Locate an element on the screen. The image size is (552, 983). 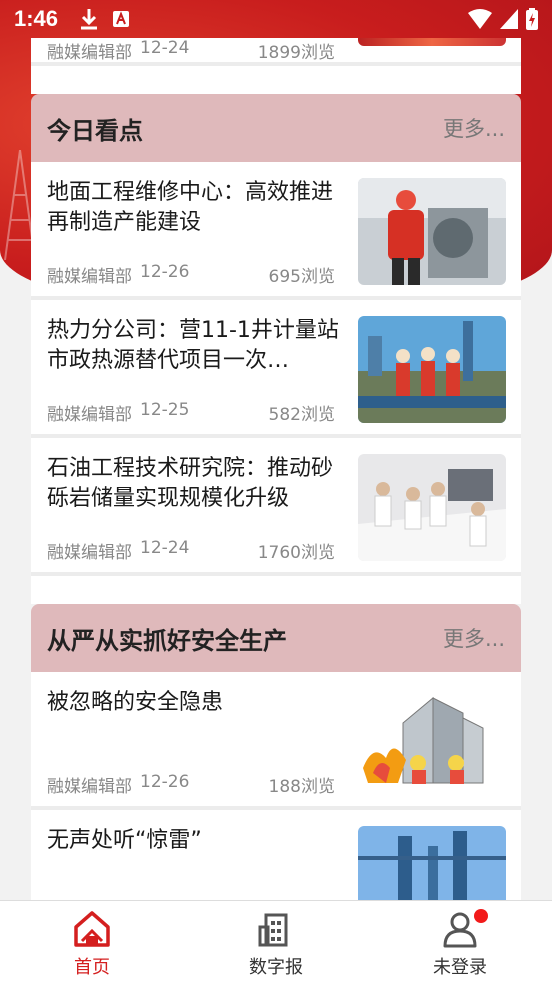
section-title: 今日看点 is located at coordinates (95, 130).